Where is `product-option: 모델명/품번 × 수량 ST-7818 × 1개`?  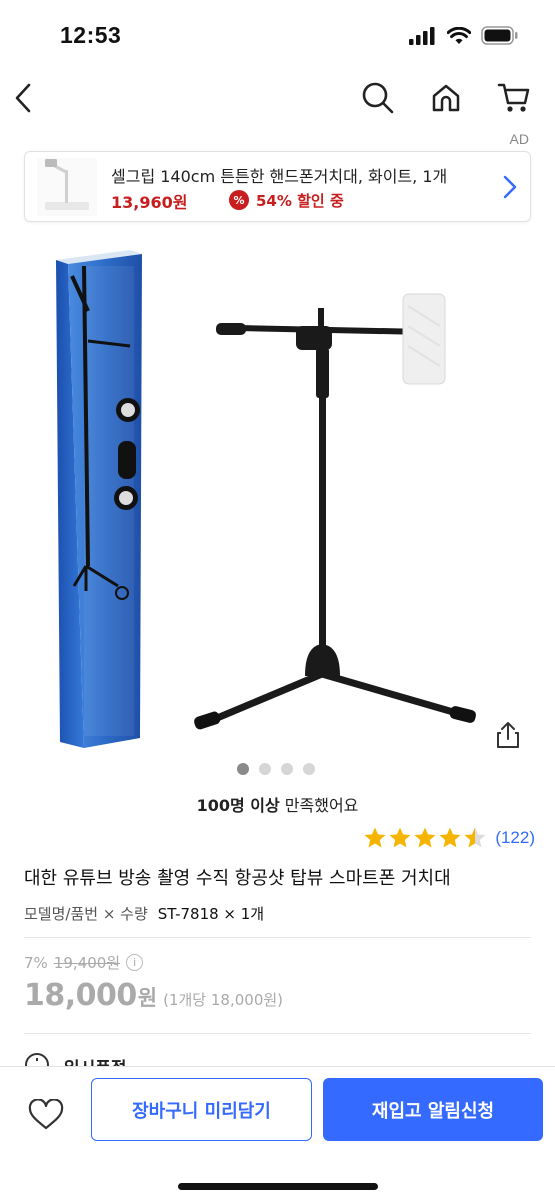
product-option: 모델명/품번 × 수량 ST-7818 × 1개 is located at coordinates (144, 913).